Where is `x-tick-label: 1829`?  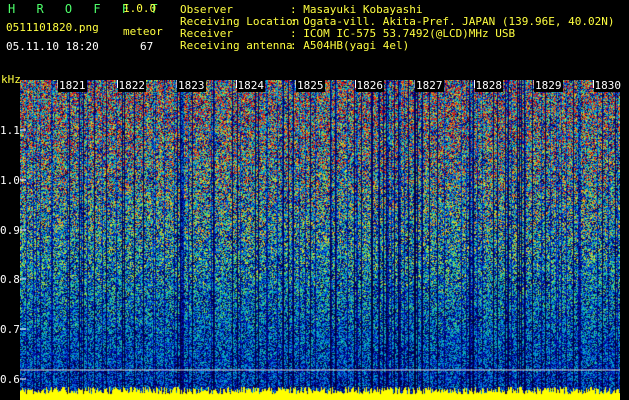 x-tick-label: 1829 is located at coordinates (548, 85).